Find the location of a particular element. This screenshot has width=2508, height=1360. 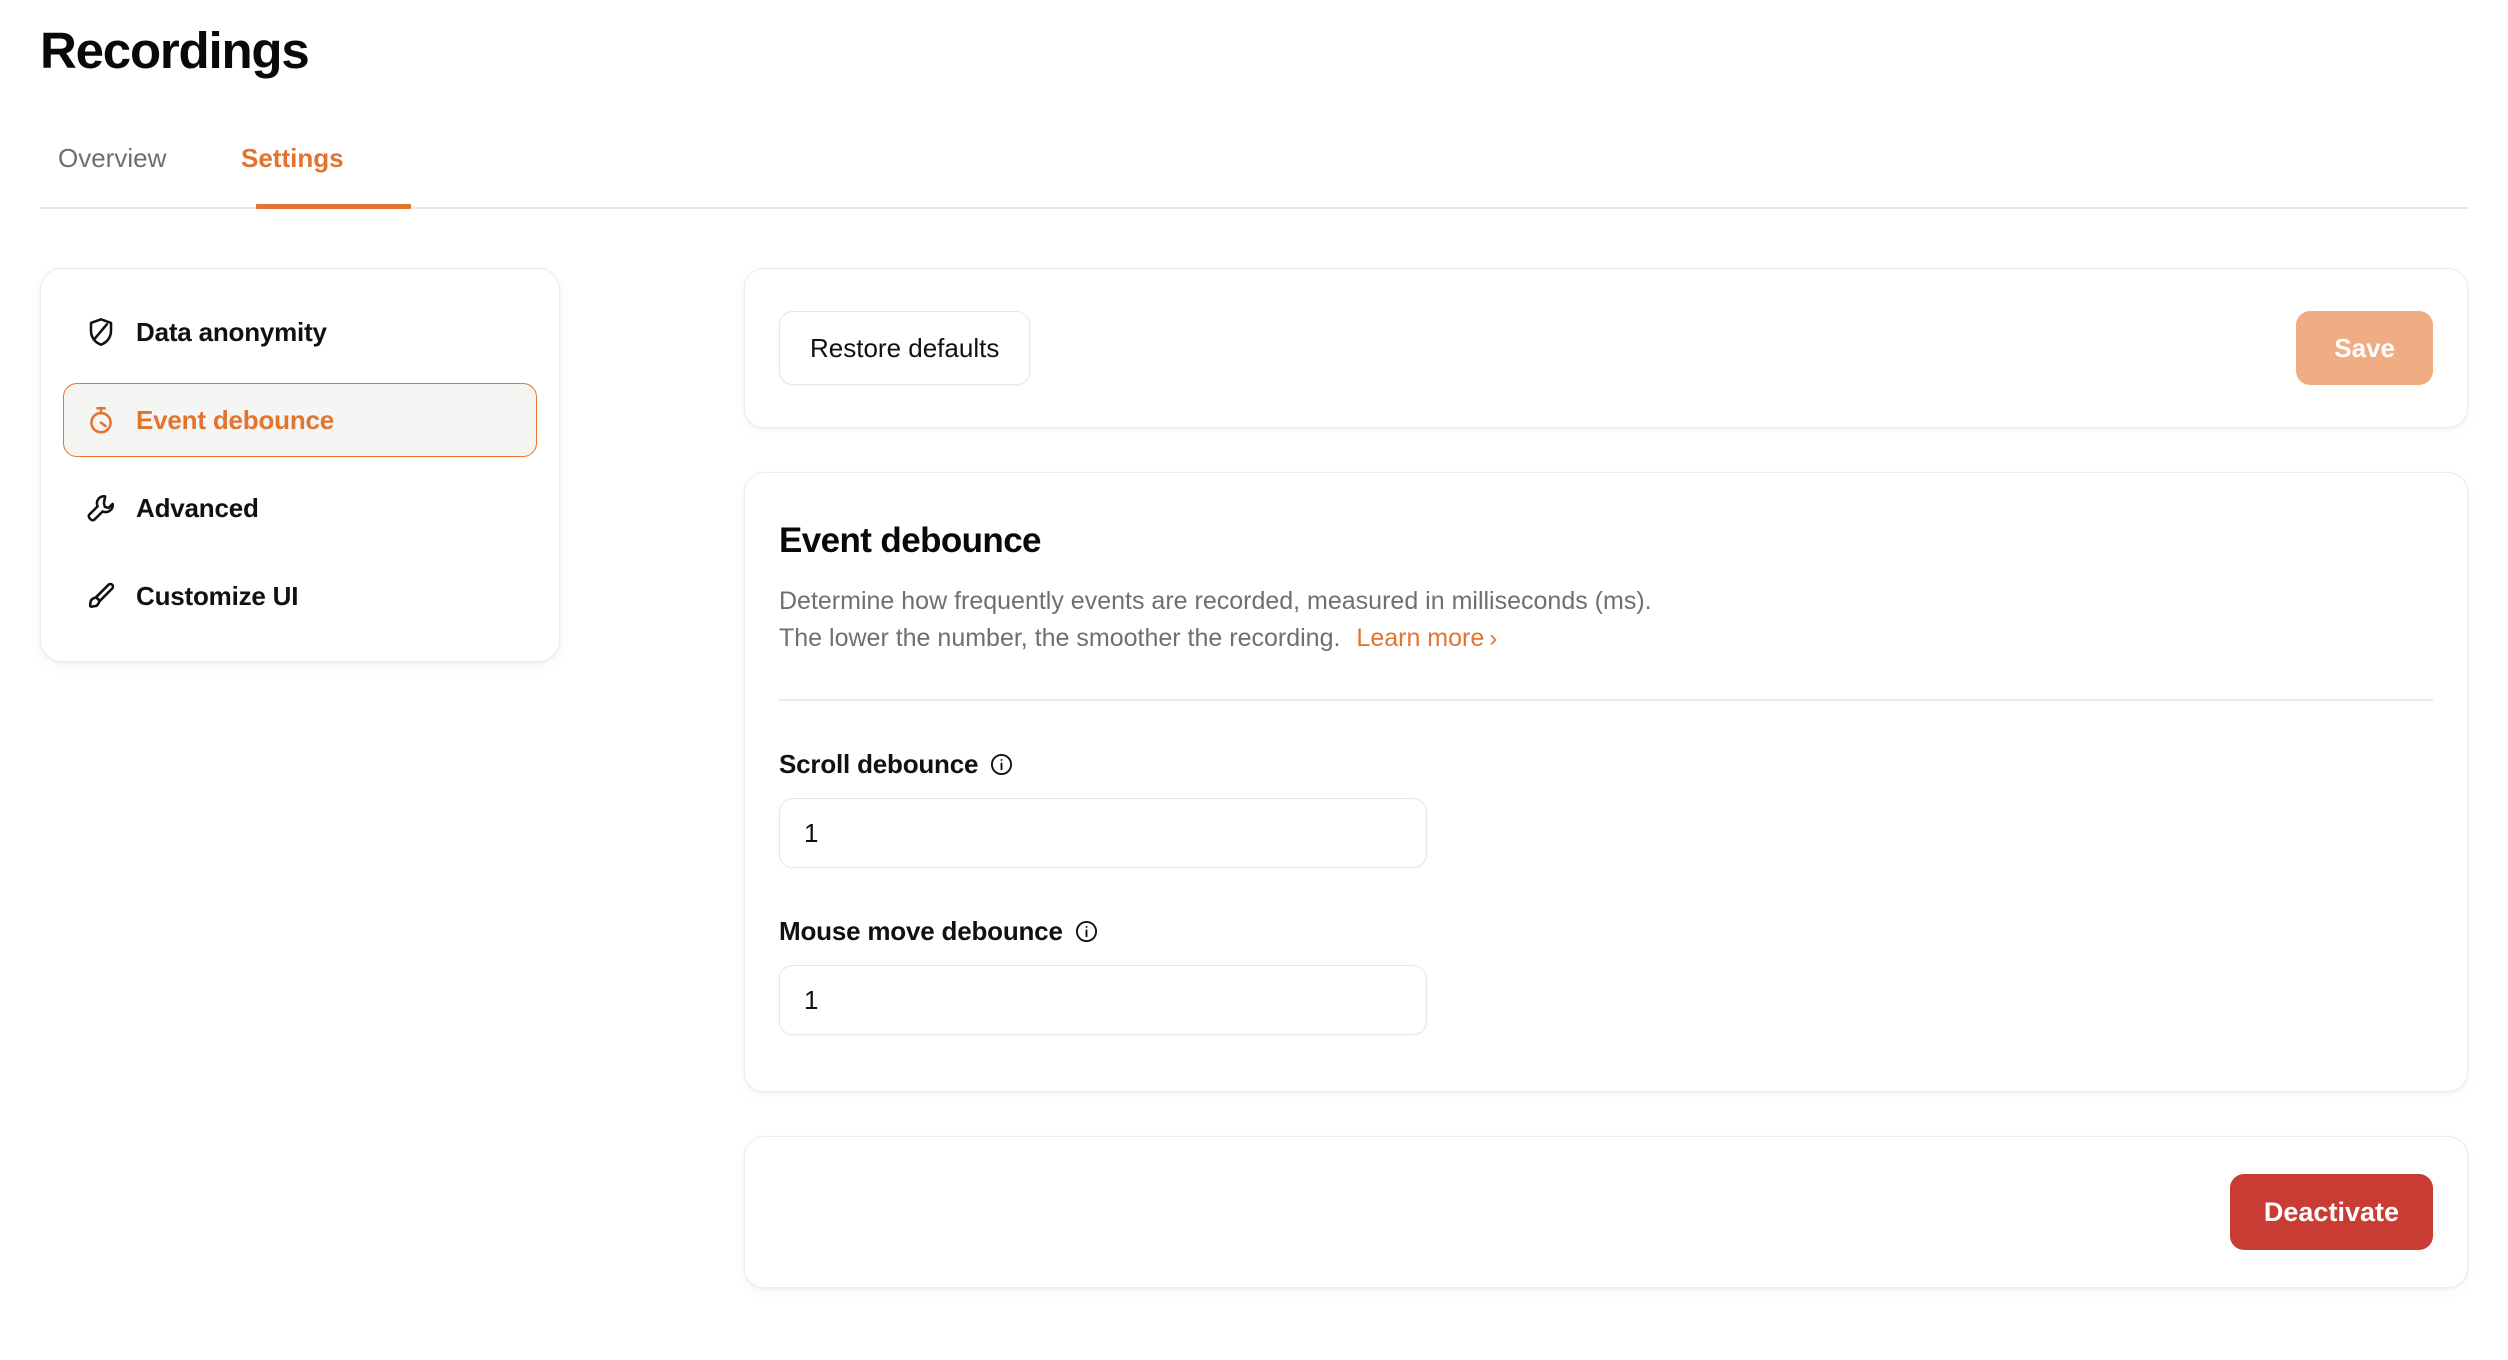

save-button: Save is located at coordinates (2364, 348).